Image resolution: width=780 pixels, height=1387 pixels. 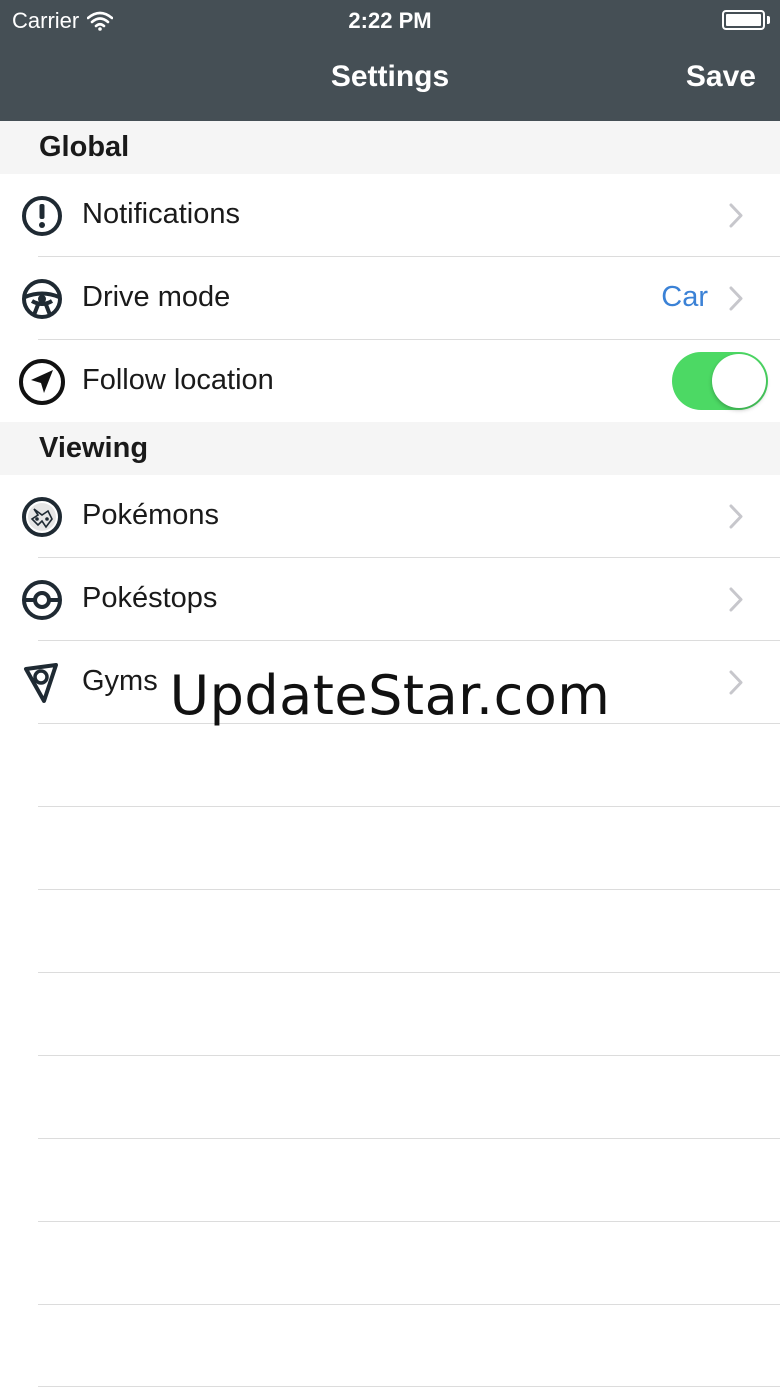 I want to click on row-notifications: Notifications, so click(x=390, y=215).